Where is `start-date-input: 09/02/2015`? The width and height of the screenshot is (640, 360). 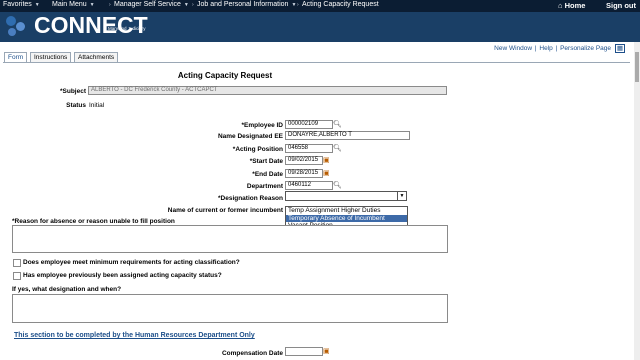 start-date-input: 09/02/2015 is located at coordinates (304, 160).